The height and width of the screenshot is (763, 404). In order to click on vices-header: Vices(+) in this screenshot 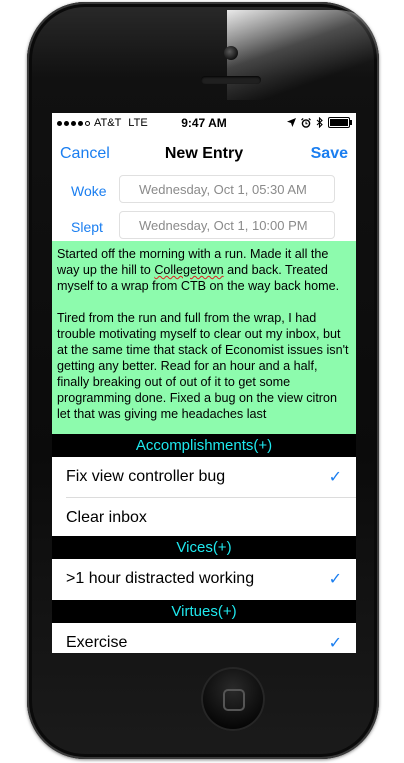, I will do `click(204, 547)`.